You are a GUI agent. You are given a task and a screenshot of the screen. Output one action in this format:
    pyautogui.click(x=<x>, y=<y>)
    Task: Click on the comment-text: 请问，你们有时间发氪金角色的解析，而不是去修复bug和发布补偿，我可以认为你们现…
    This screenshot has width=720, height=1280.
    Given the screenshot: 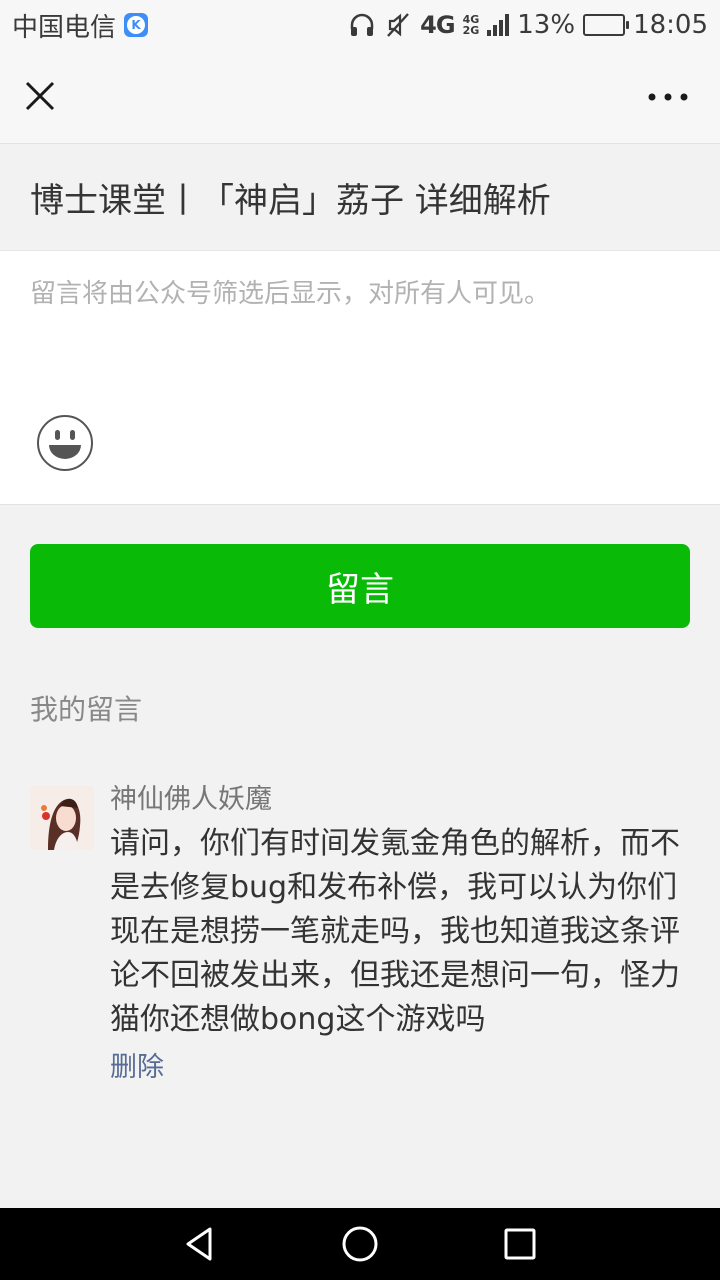 What is the action you would take?
    pyautogui.click(x=395, y=931)
    